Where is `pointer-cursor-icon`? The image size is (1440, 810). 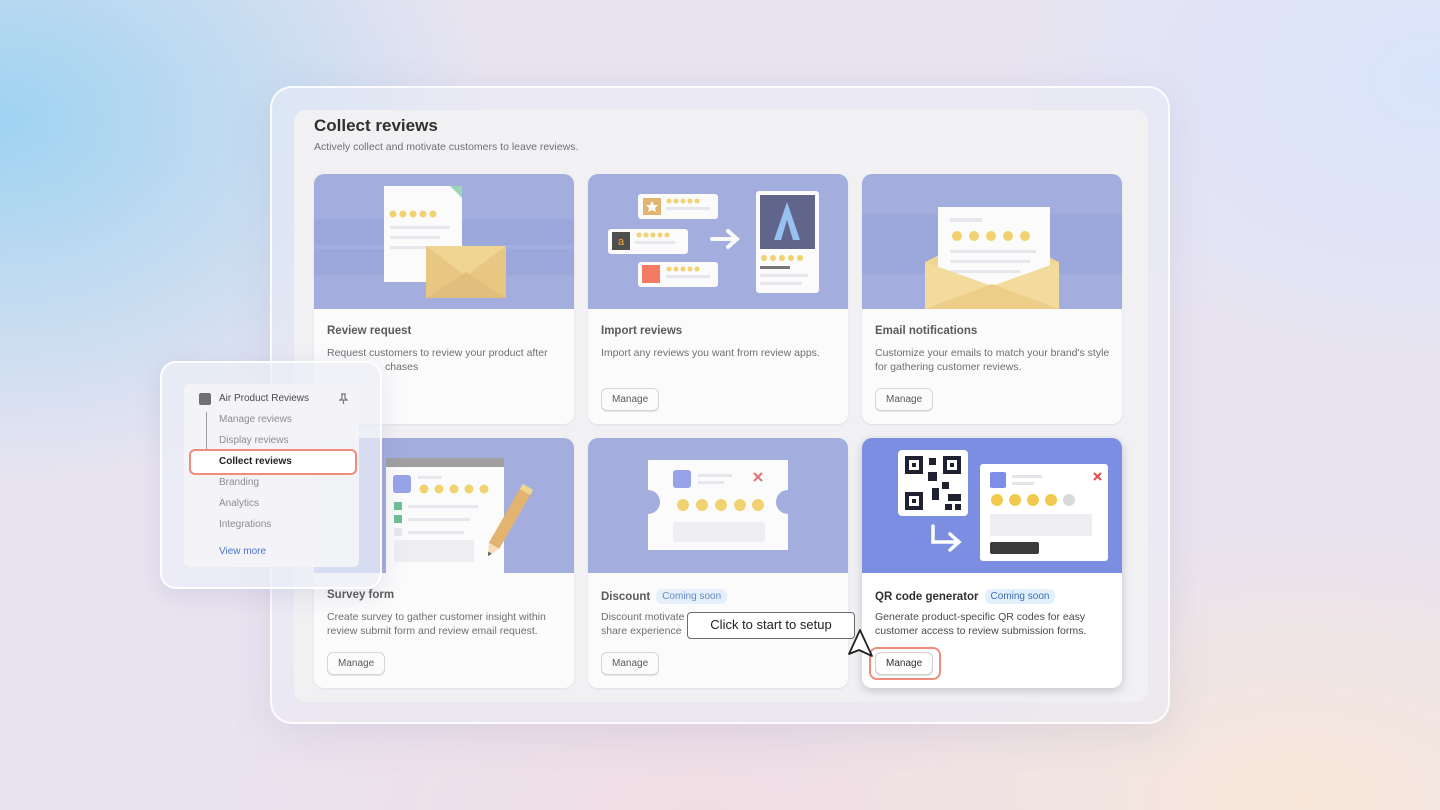
pointer-cursor-icon is located at coordinates (860, 643).